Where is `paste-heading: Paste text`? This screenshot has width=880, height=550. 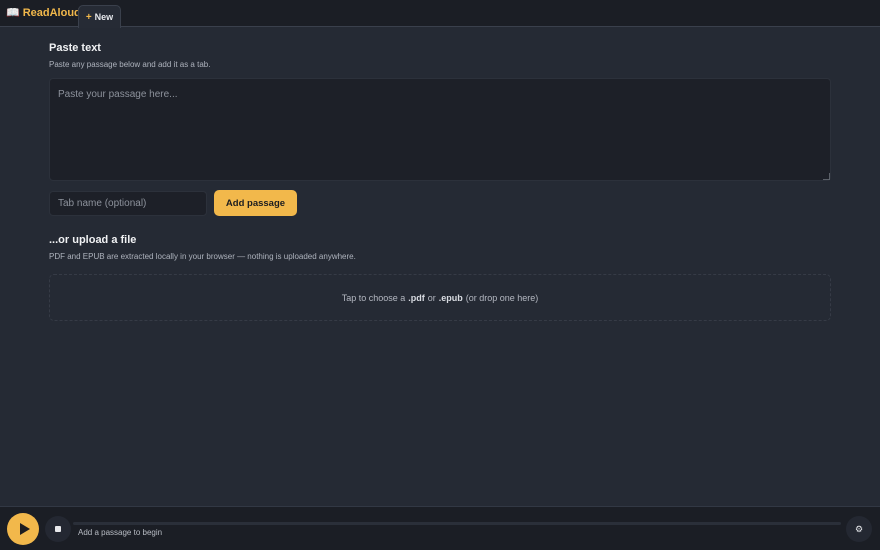
paste-heading: Paste text is located at coordinates (75, 48).